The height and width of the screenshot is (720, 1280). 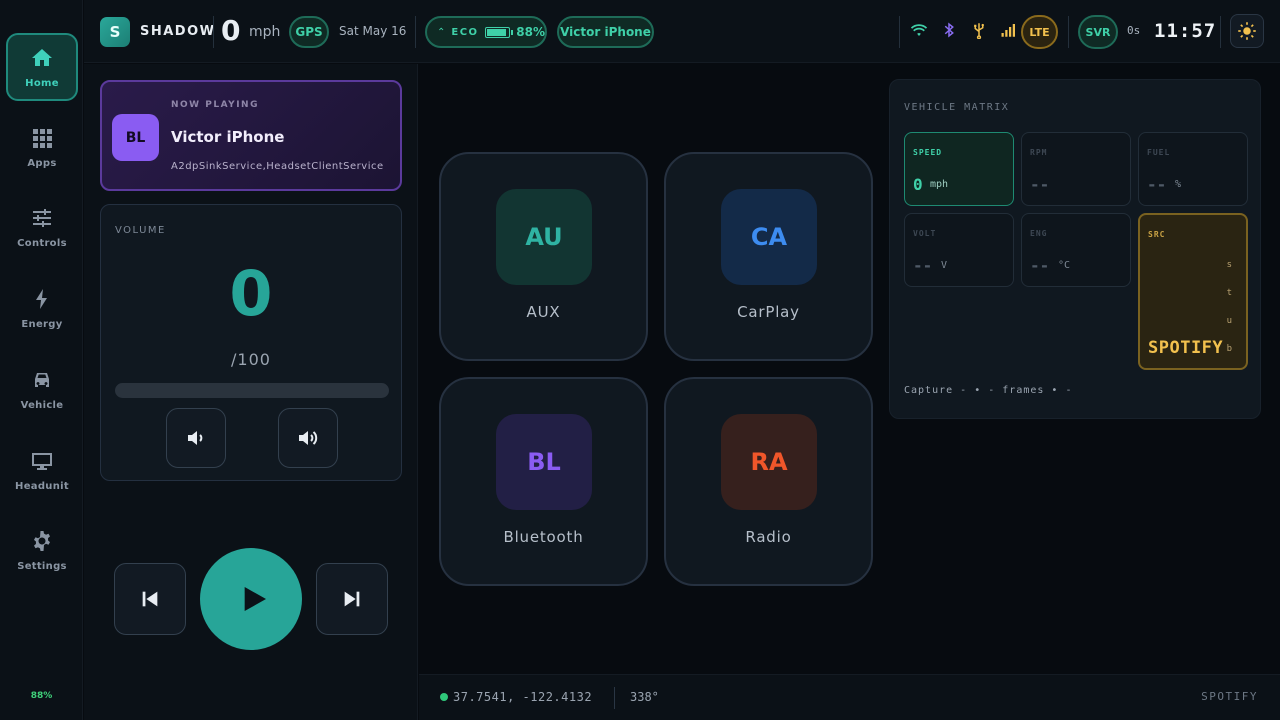 I want to click on volume-kicker: VOLUME, so click(x=140, y=230).